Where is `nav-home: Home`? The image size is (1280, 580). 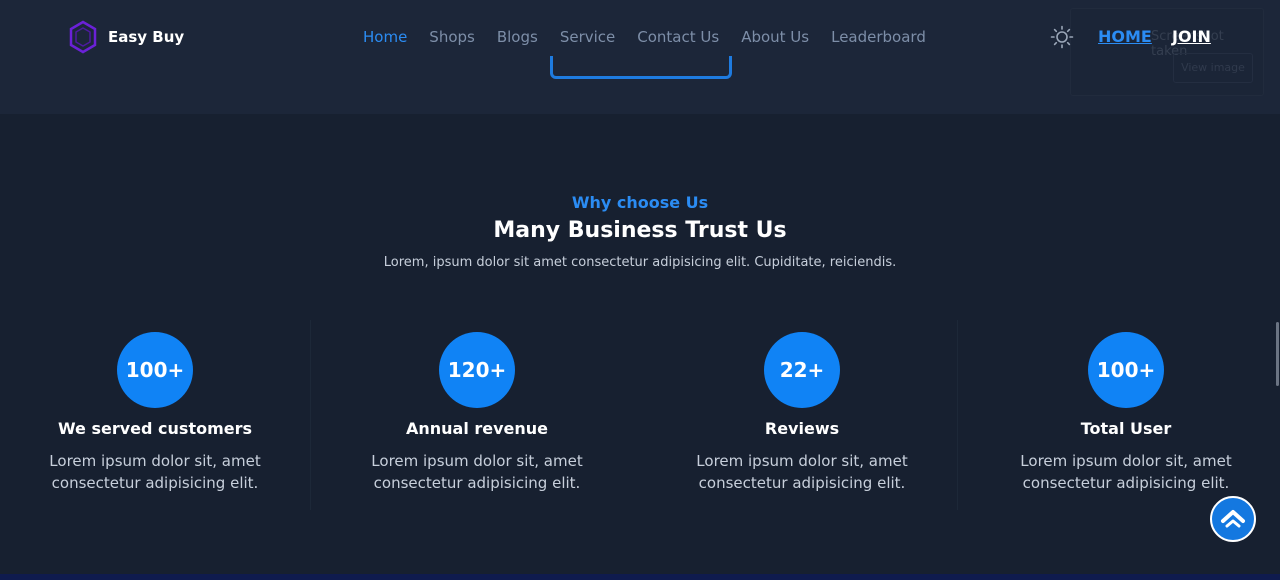
nav-home: Home is located at coordinates (385, 37).